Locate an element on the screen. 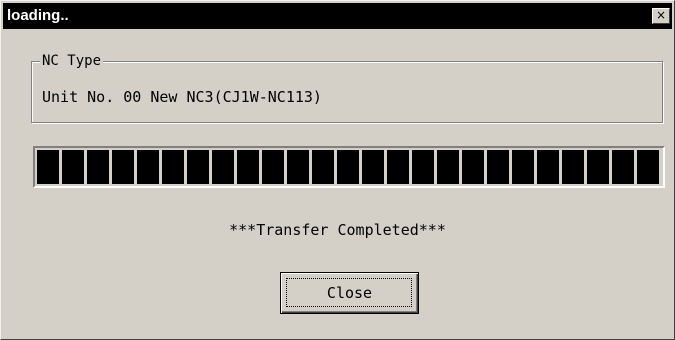  window-close-icon: × is located at coordinates (661, 16).